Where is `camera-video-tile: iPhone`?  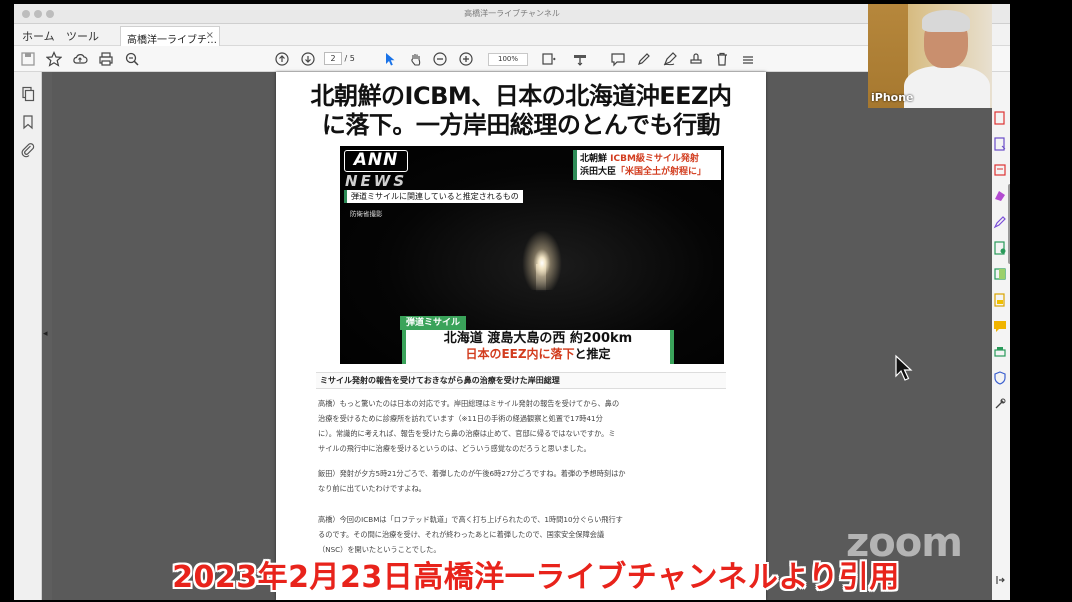 camera-video-tile: iPhone is located at coordinates (930, 56).